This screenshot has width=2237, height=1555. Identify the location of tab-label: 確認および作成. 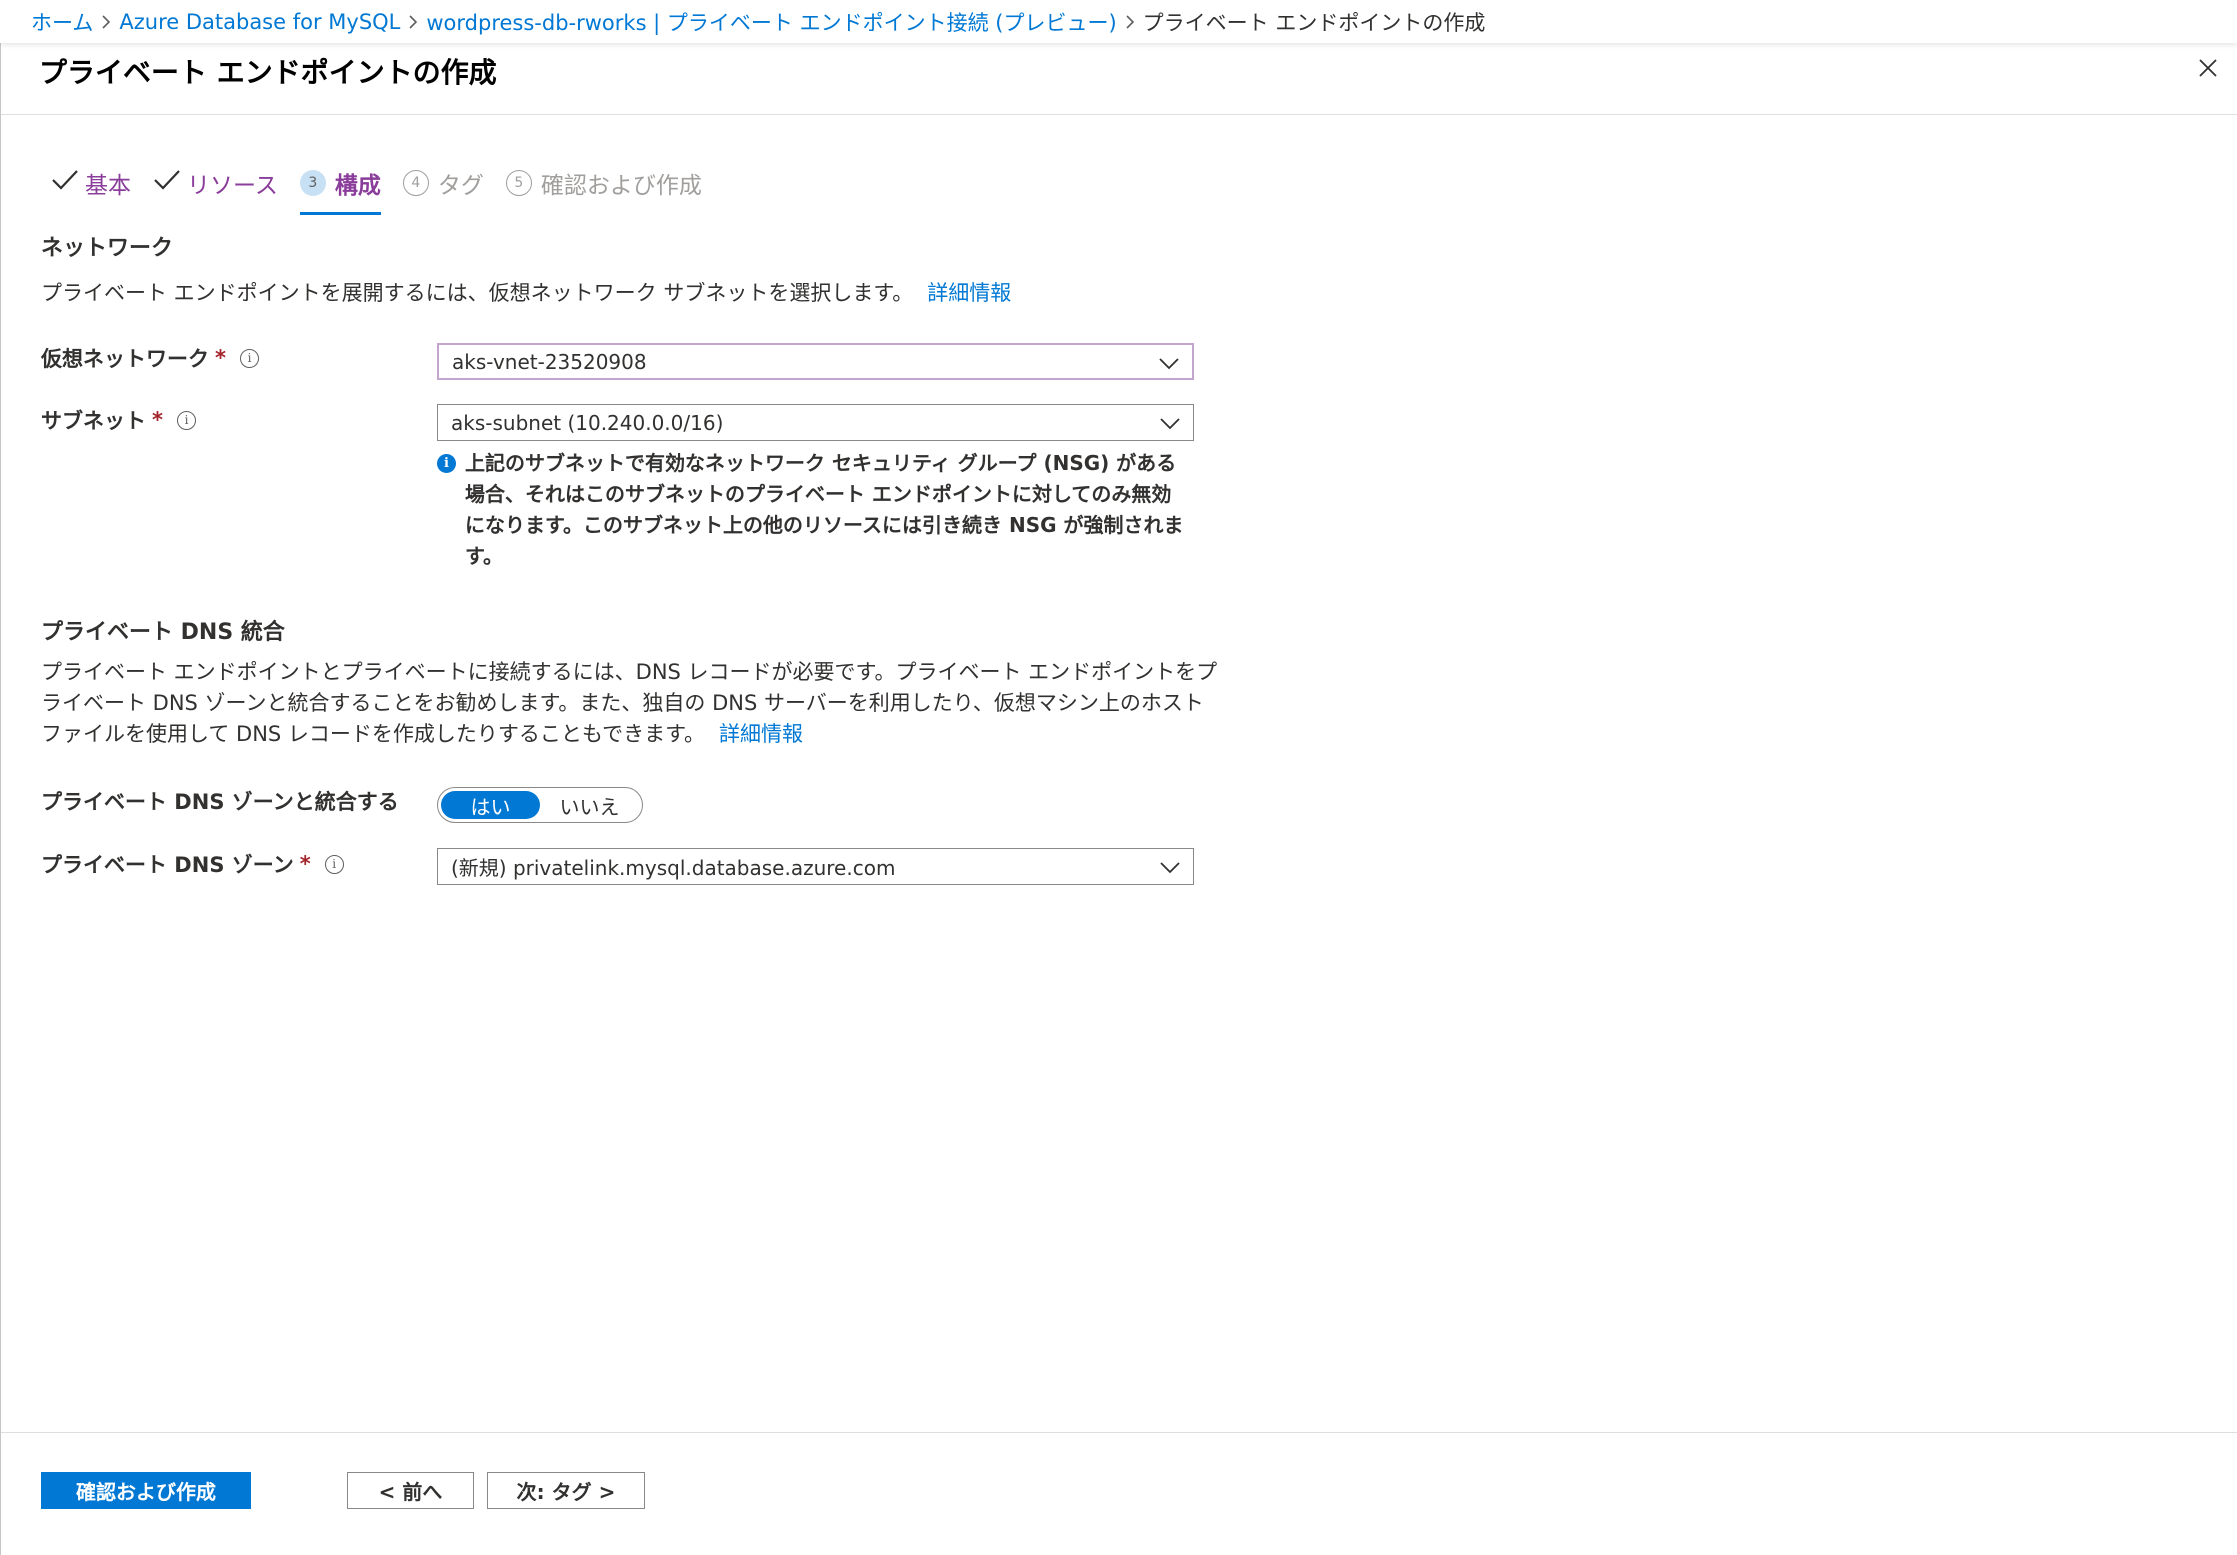
(621, 186).